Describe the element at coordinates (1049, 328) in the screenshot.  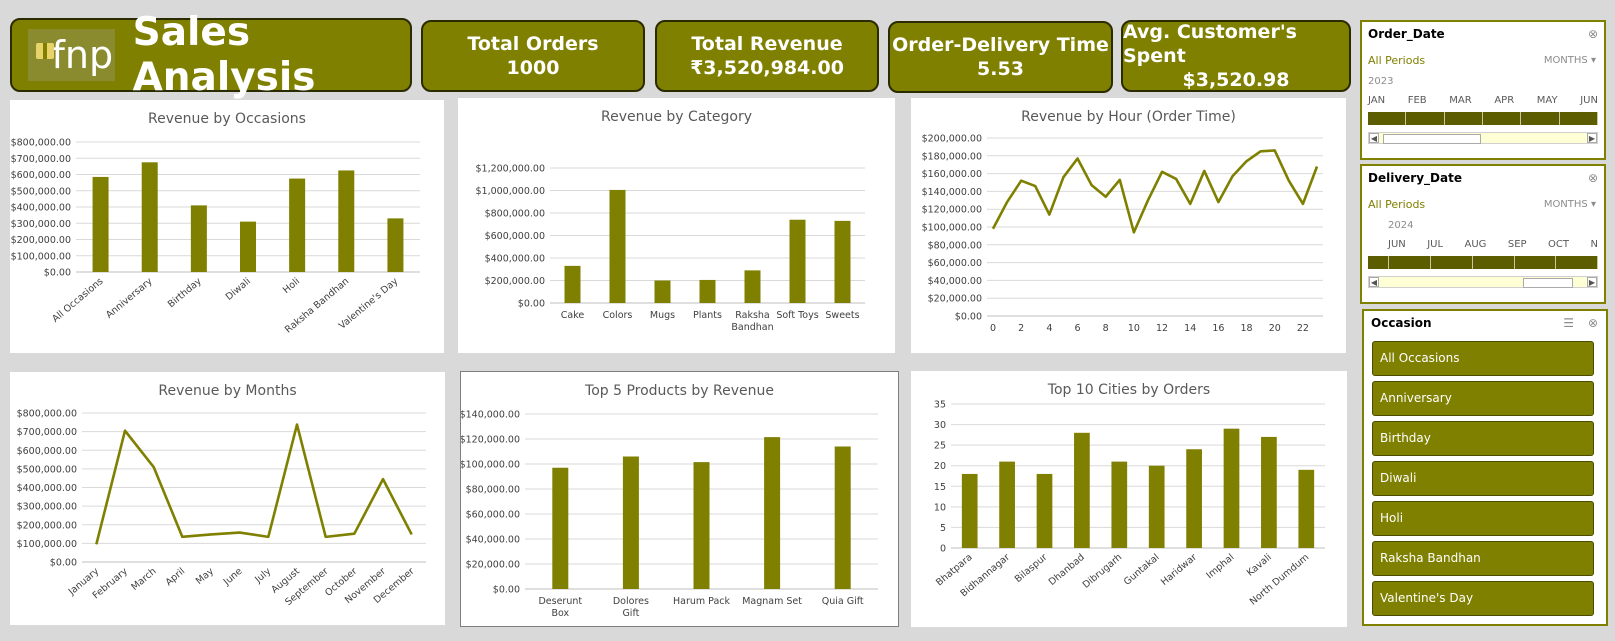
I see `x-tick-label: 4` at that location.